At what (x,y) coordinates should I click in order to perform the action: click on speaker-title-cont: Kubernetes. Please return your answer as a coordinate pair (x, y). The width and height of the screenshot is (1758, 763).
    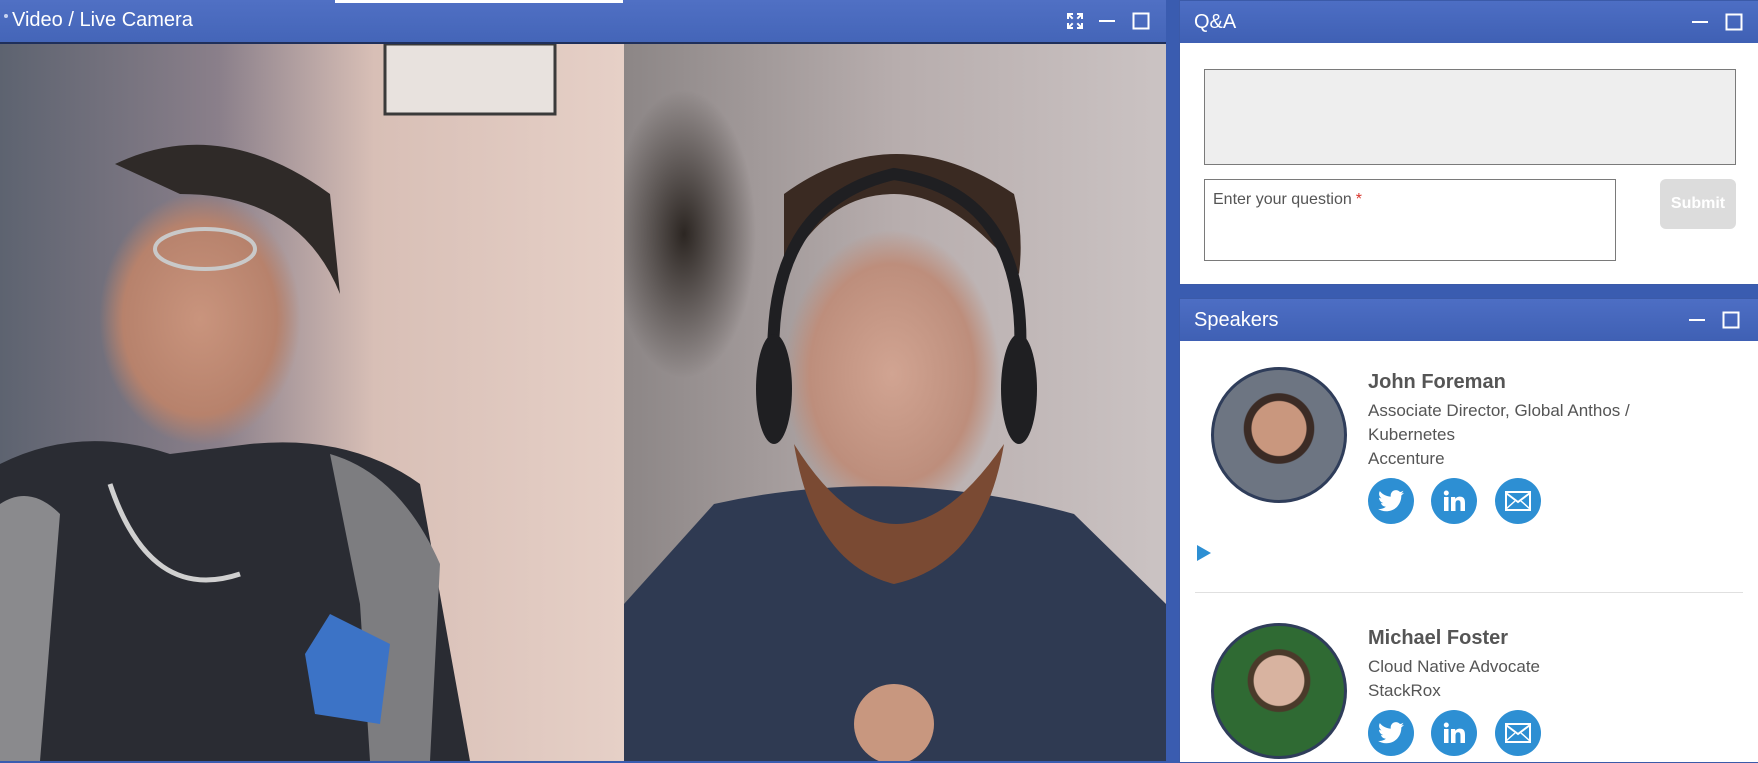
    Looking at the image, I should click on (1411, 434).